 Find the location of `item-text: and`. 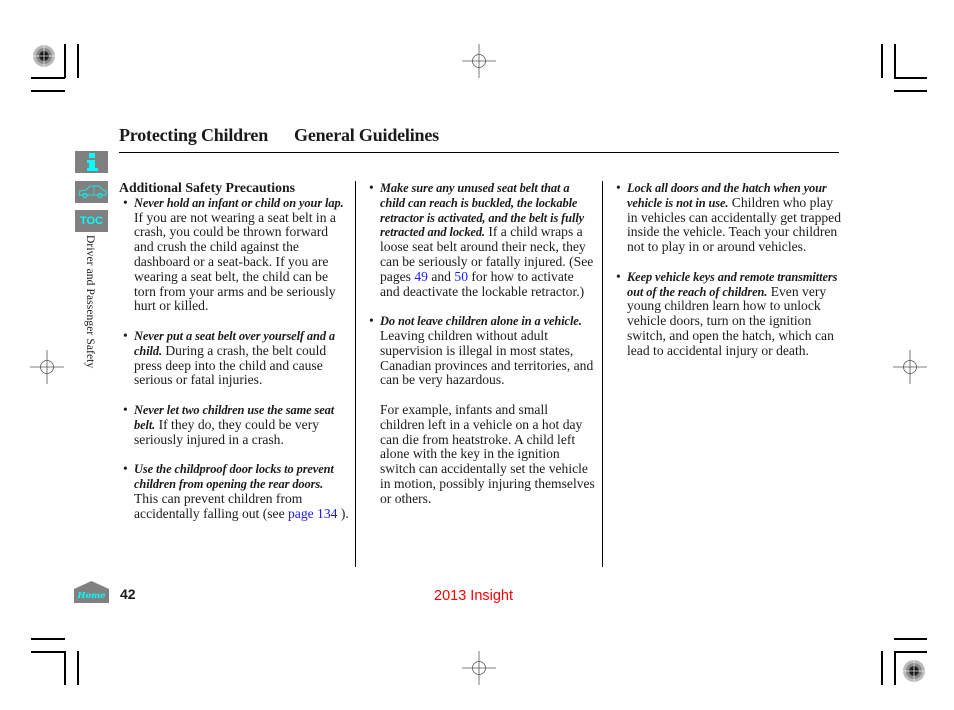

item-text: and is located at coordinates (441, 276).